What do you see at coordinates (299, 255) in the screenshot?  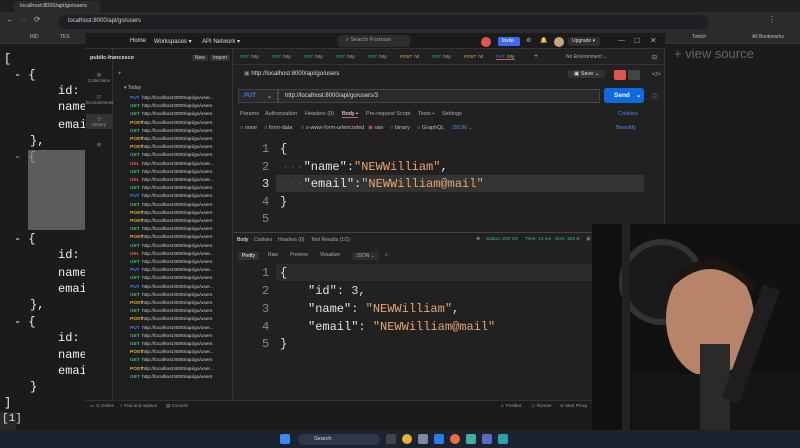 I see `view-preview: Preview` at bounding box center [299, 255].